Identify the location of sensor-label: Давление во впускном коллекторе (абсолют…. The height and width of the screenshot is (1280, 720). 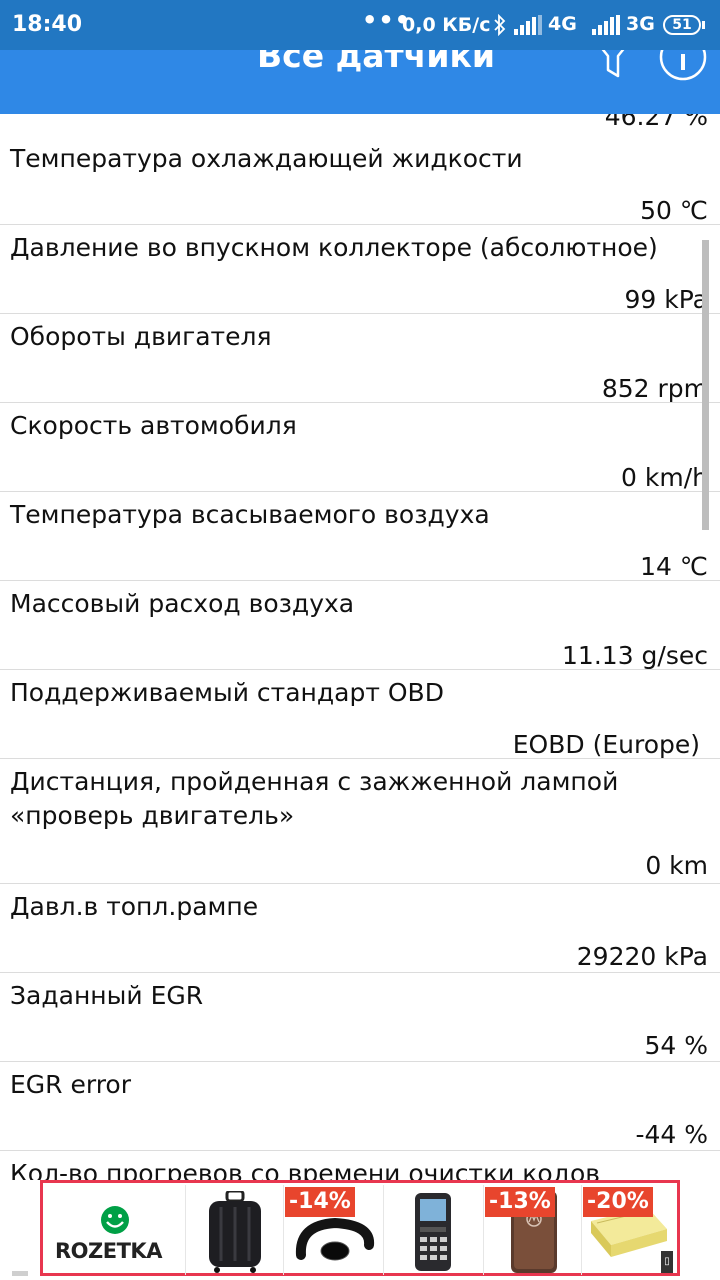
(334, 247).